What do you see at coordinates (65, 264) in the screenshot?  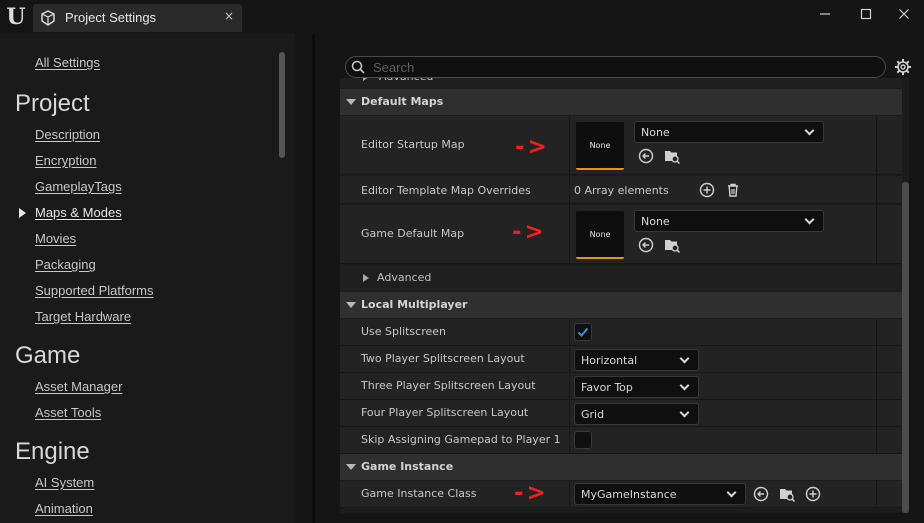 I see `nav-item-packaging: Packaging` at bounding box center [65, 264].